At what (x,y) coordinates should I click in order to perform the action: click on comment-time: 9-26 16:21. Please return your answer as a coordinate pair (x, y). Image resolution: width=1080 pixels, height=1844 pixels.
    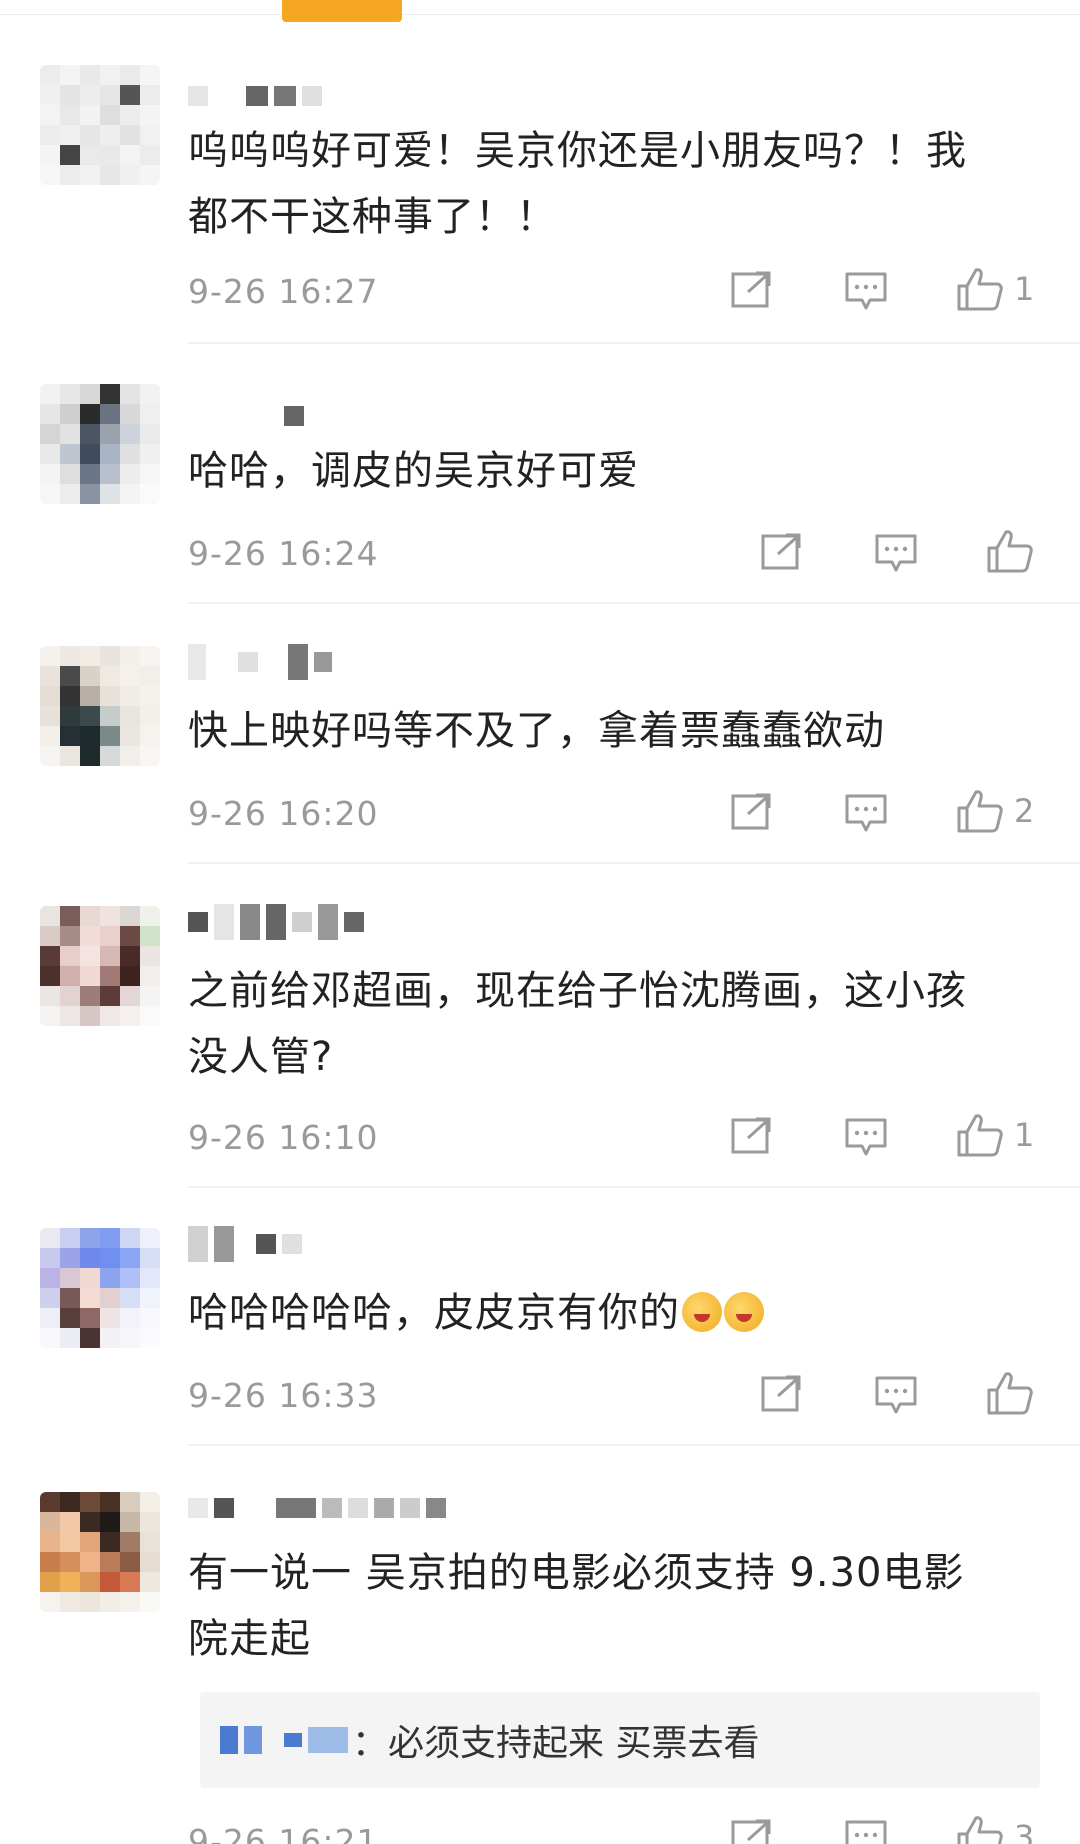
    Looking at the image, I should click on (283, 1833).